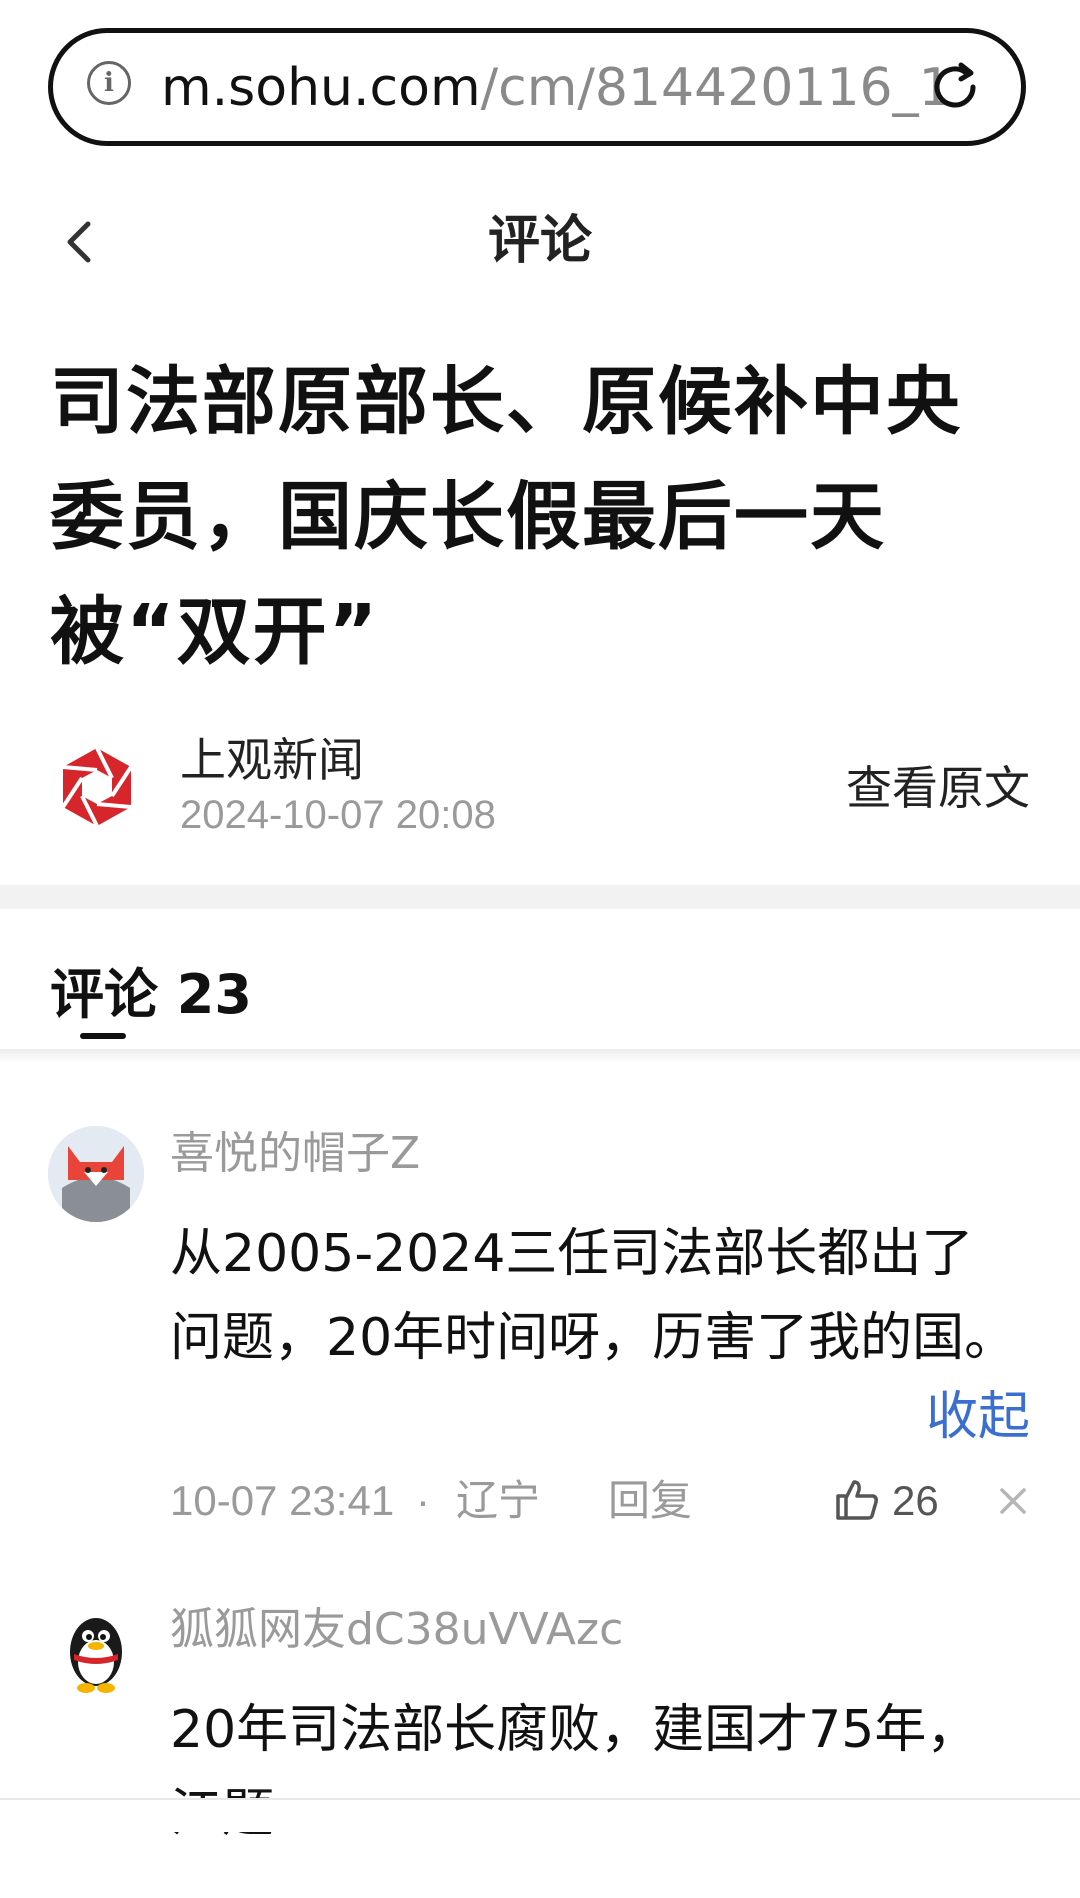 Image resolution: width=1080 pixels, height=1898 pixels. Describe the element at coordinates (338, 815) in the screenshot. I see `publish-date: 2024-10-07 20:08` at that location.